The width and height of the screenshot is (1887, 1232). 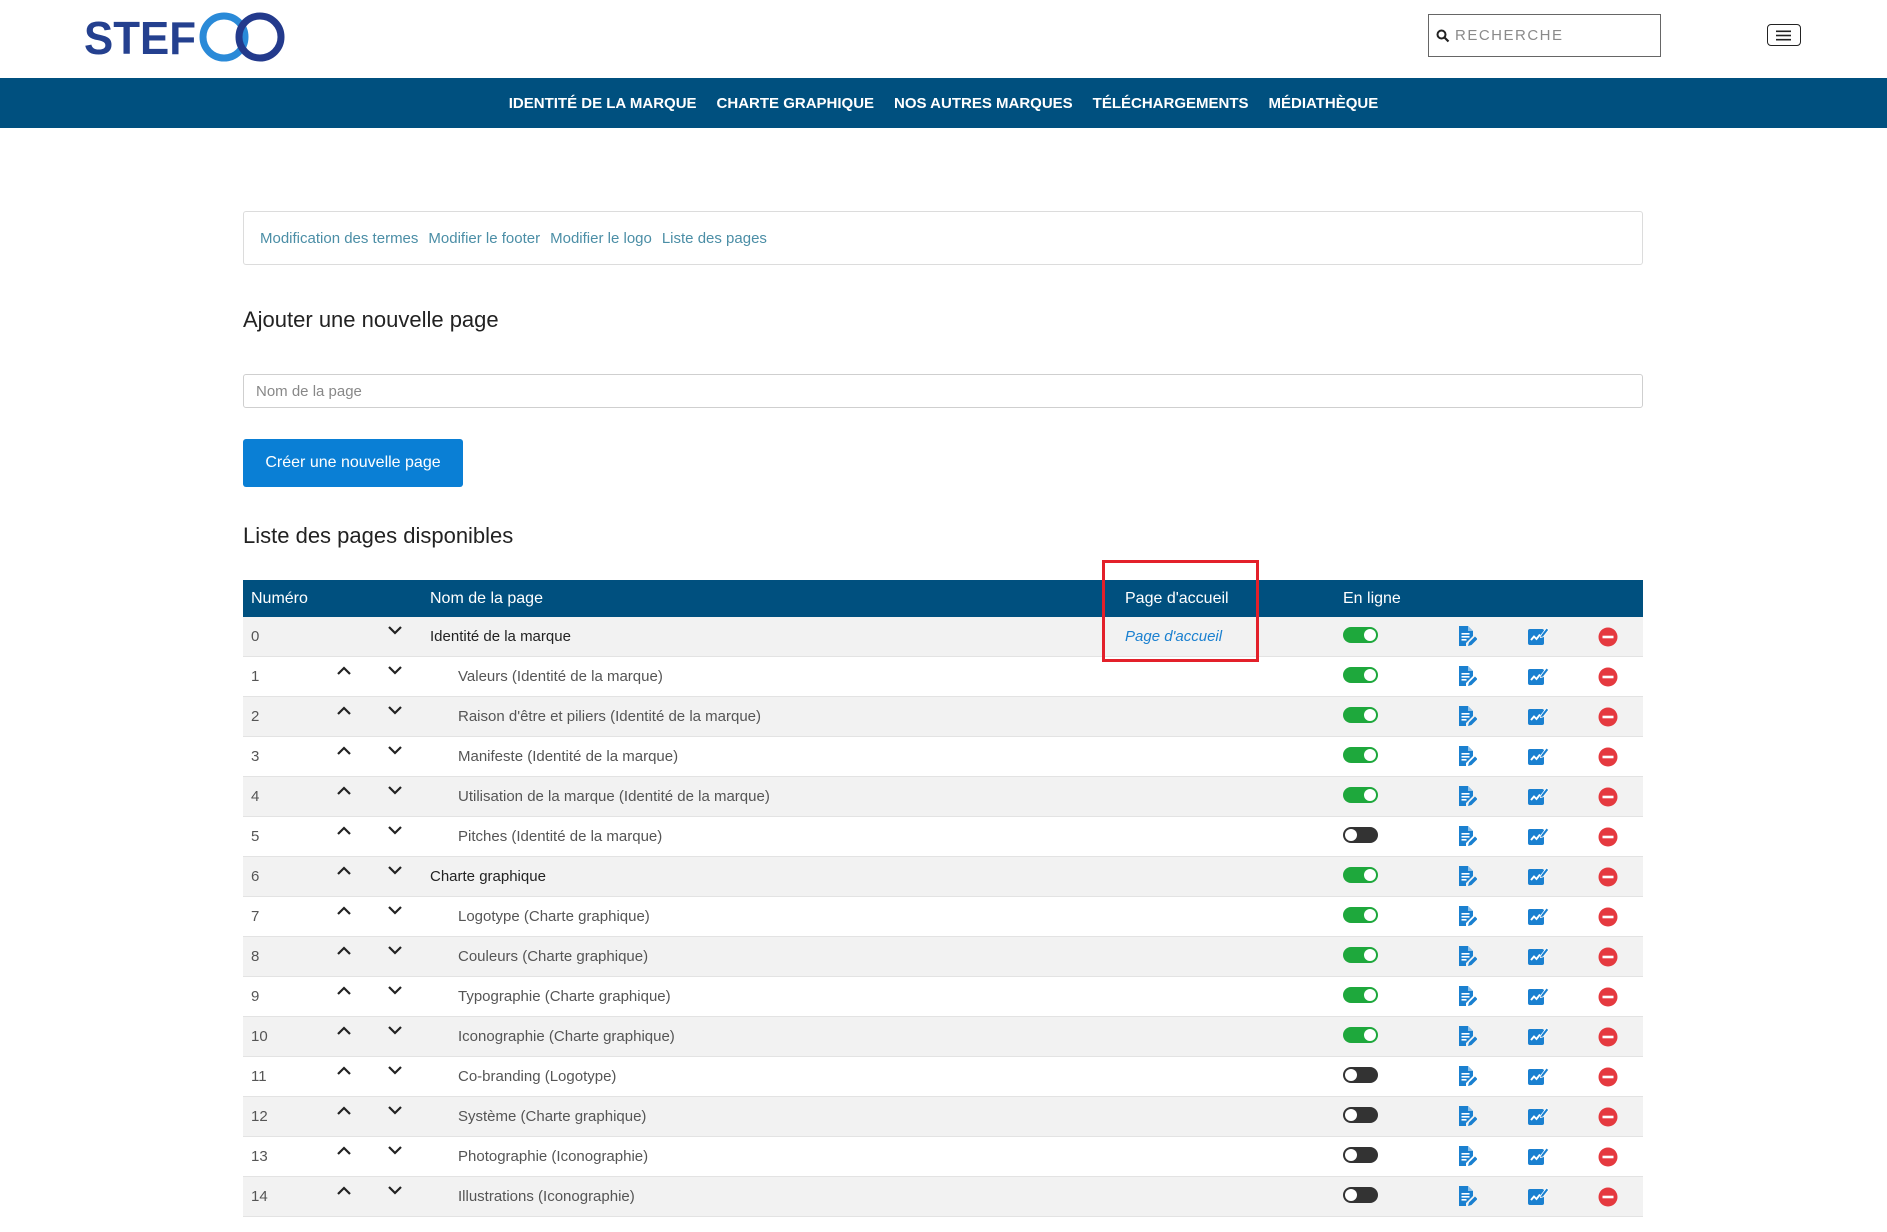 What do you see at coordinates (1173, 637) in the screenshot?
I see `homepage-link: Page d'accueil` at bounding box center [1173, 637].